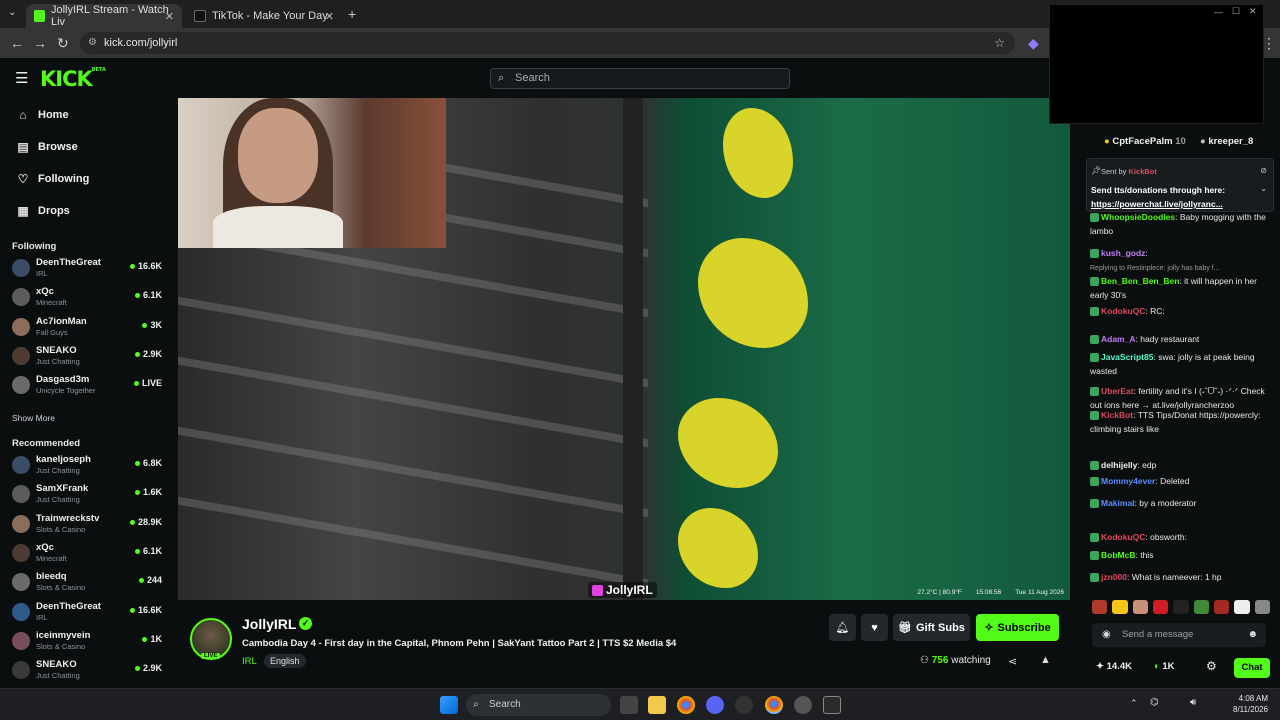 This screenshot has width=1280, height=720. I want to click on site-info-icon: ⚙, so click(92, 43).